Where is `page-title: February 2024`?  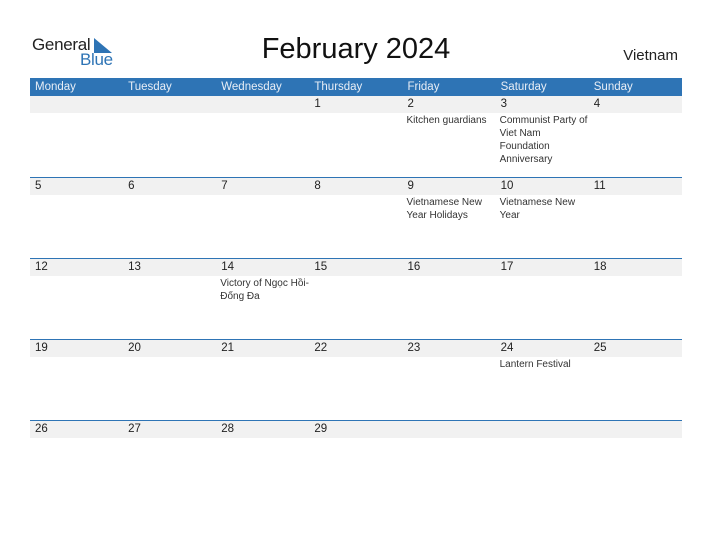
page-title: February 2024 is located at coordinates (356, 49).